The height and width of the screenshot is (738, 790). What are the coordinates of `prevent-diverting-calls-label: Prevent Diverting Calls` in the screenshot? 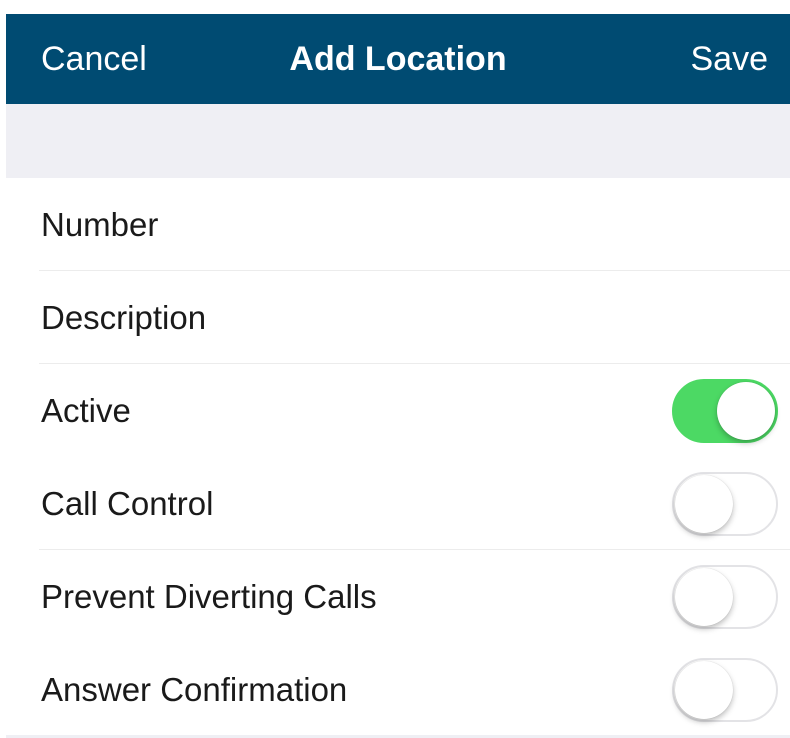 It's located at (209, 596).